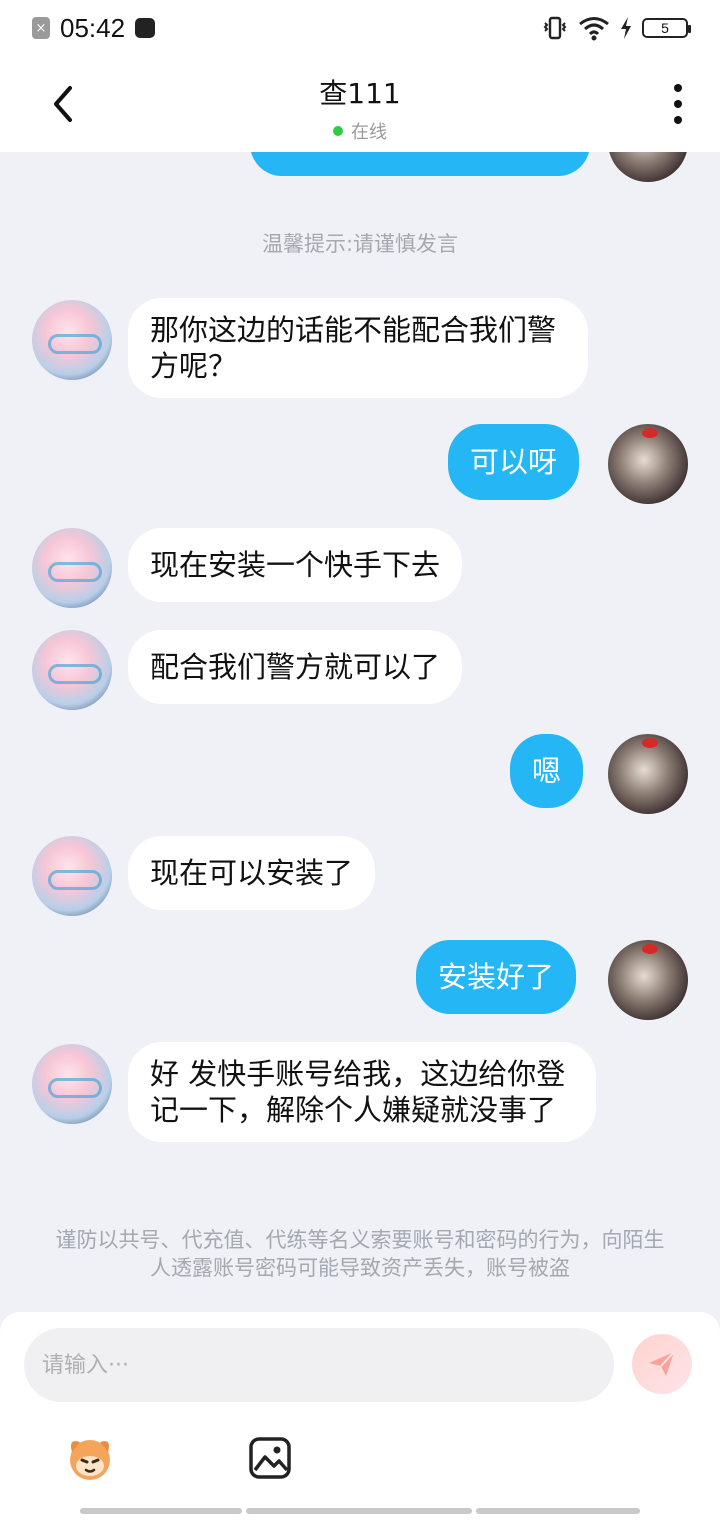 The width and height of the screenshot is (720, 1520). Describe the element at coordinates (360, 1511) in the screenshot. I see `bottom-handle-bars` at that location.